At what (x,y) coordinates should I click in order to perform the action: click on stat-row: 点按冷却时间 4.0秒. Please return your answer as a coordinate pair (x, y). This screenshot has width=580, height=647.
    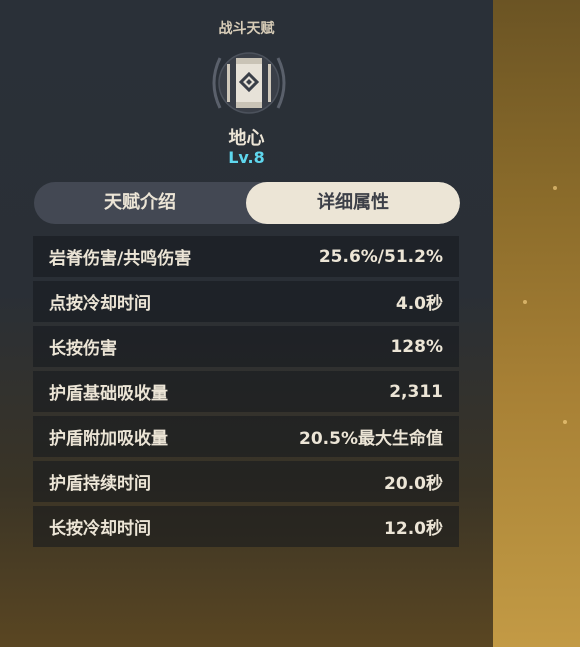
    Looking at the image, I should click on (246, 301).